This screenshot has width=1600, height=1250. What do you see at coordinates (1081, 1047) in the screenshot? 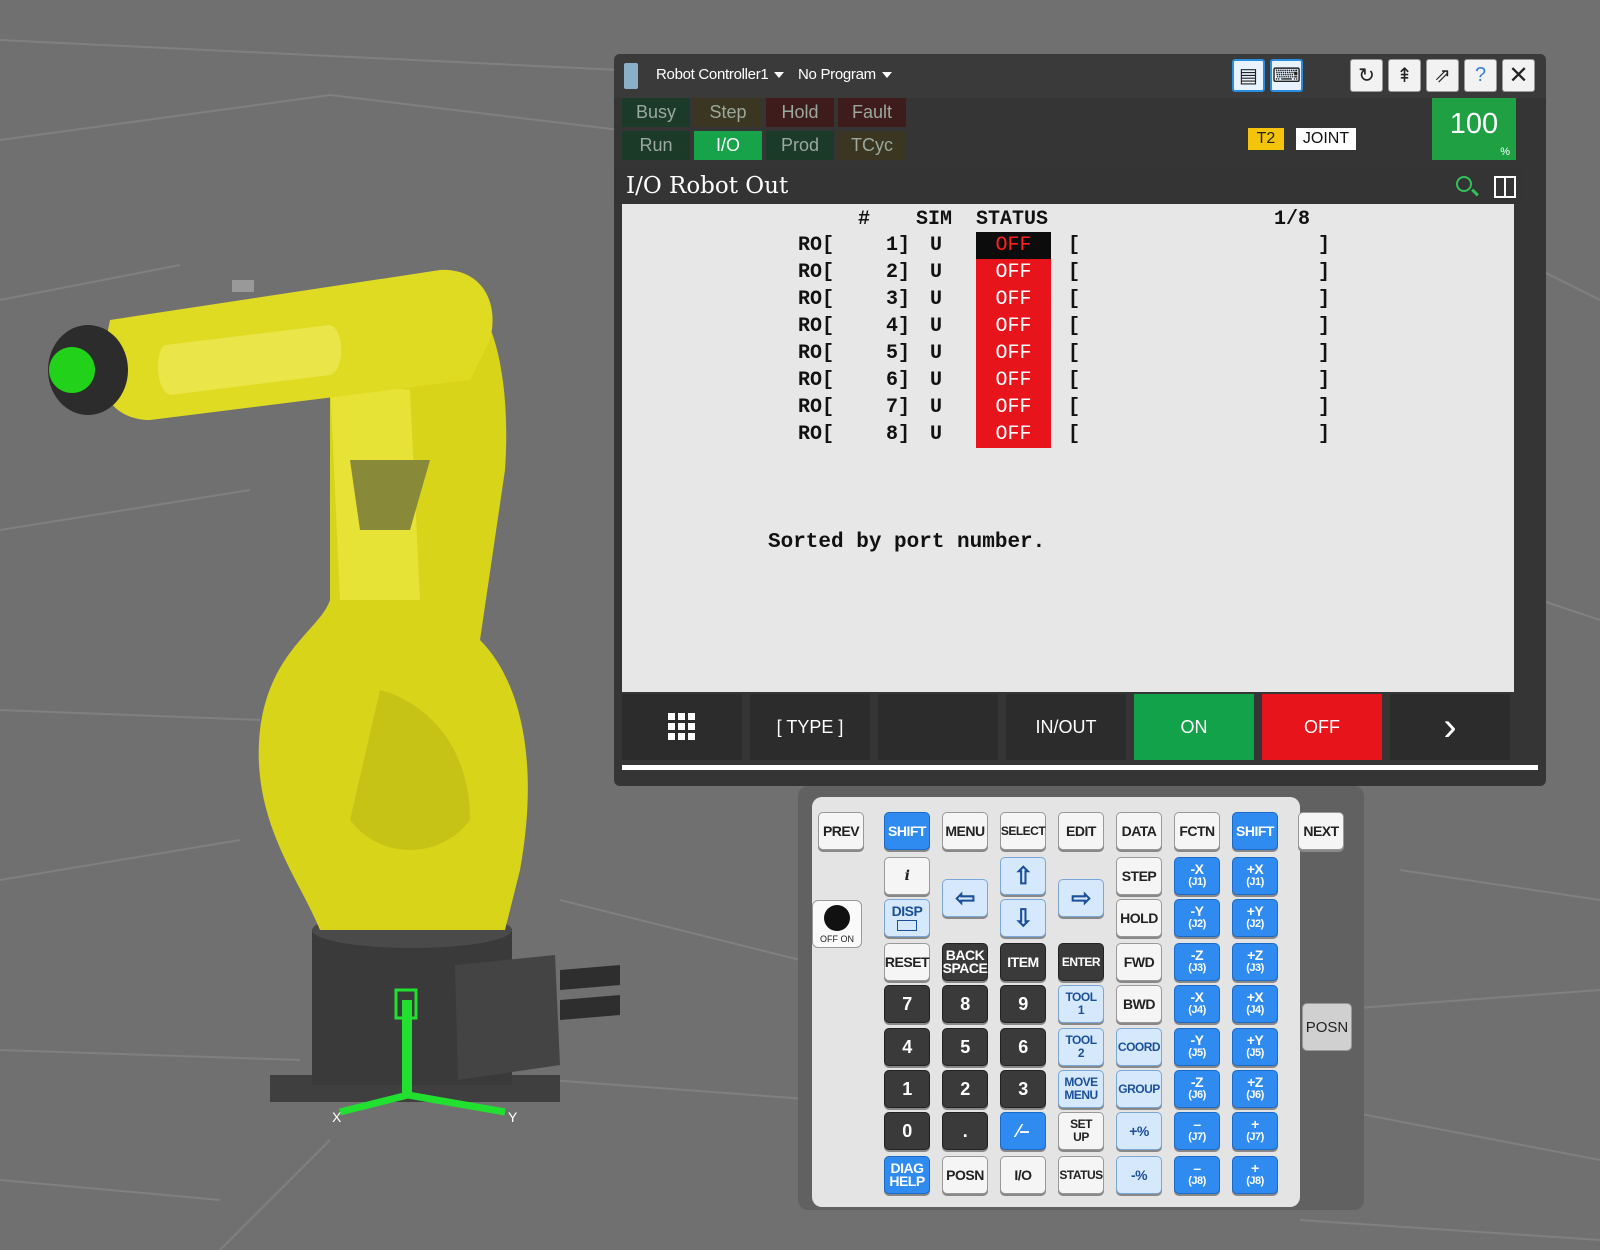
I see `tool2-key: TOOL 2` at bounding box center [1081, 1047].